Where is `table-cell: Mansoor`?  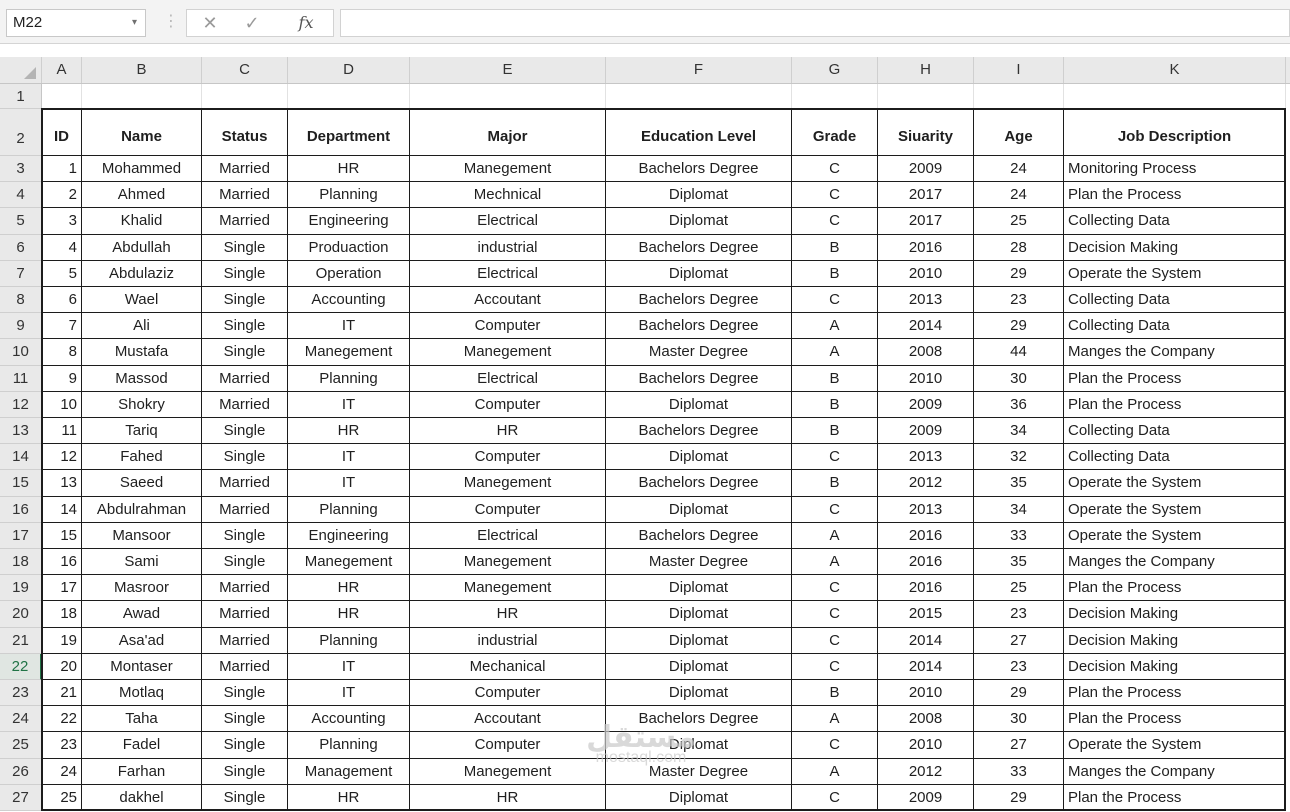
table-cell: Mansoor is located at coordinates (142, 535).